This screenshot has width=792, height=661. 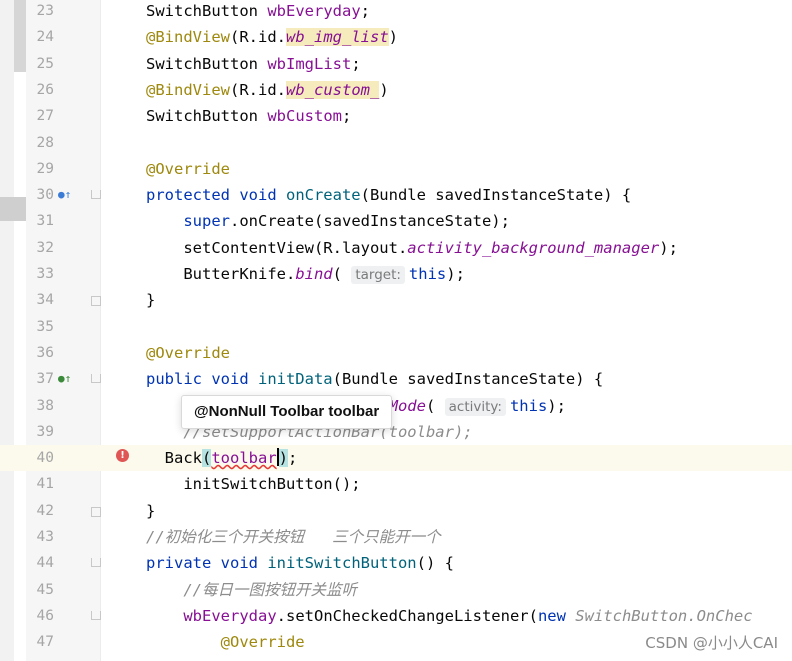 I want to click on code-token: wb_img_list, so click(x=337, y=37).